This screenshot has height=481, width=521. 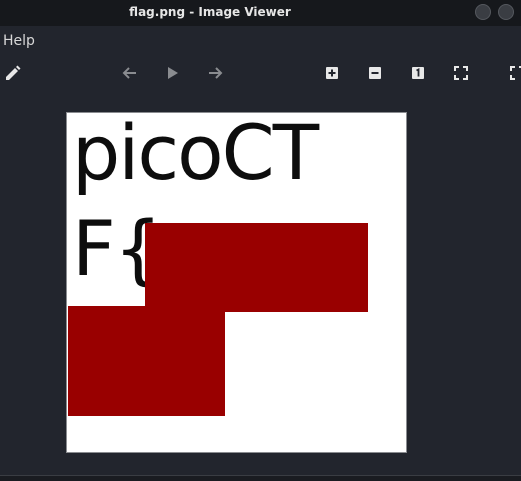 I want to click on back-icon, so click(x=130, y=73).